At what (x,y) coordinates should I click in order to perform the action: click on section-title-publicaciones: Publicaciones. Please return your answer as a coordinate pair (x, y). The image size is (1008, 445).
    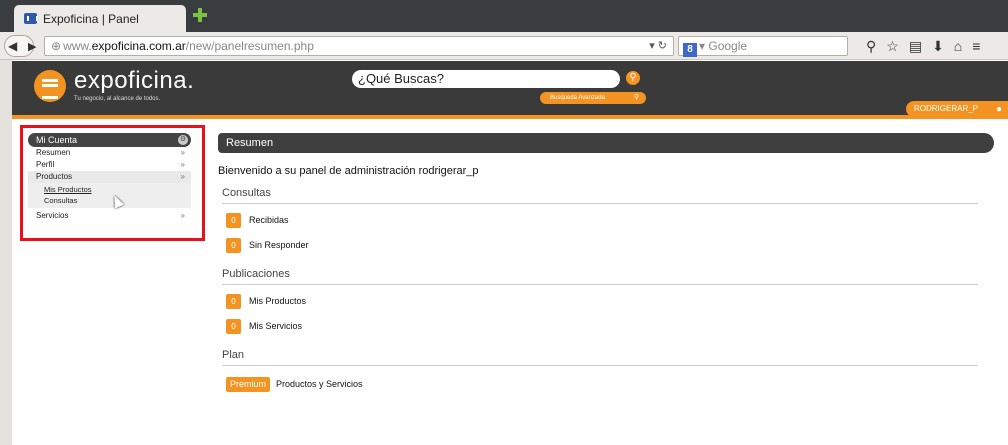
    Looking at the image, I should click on (600, 276).